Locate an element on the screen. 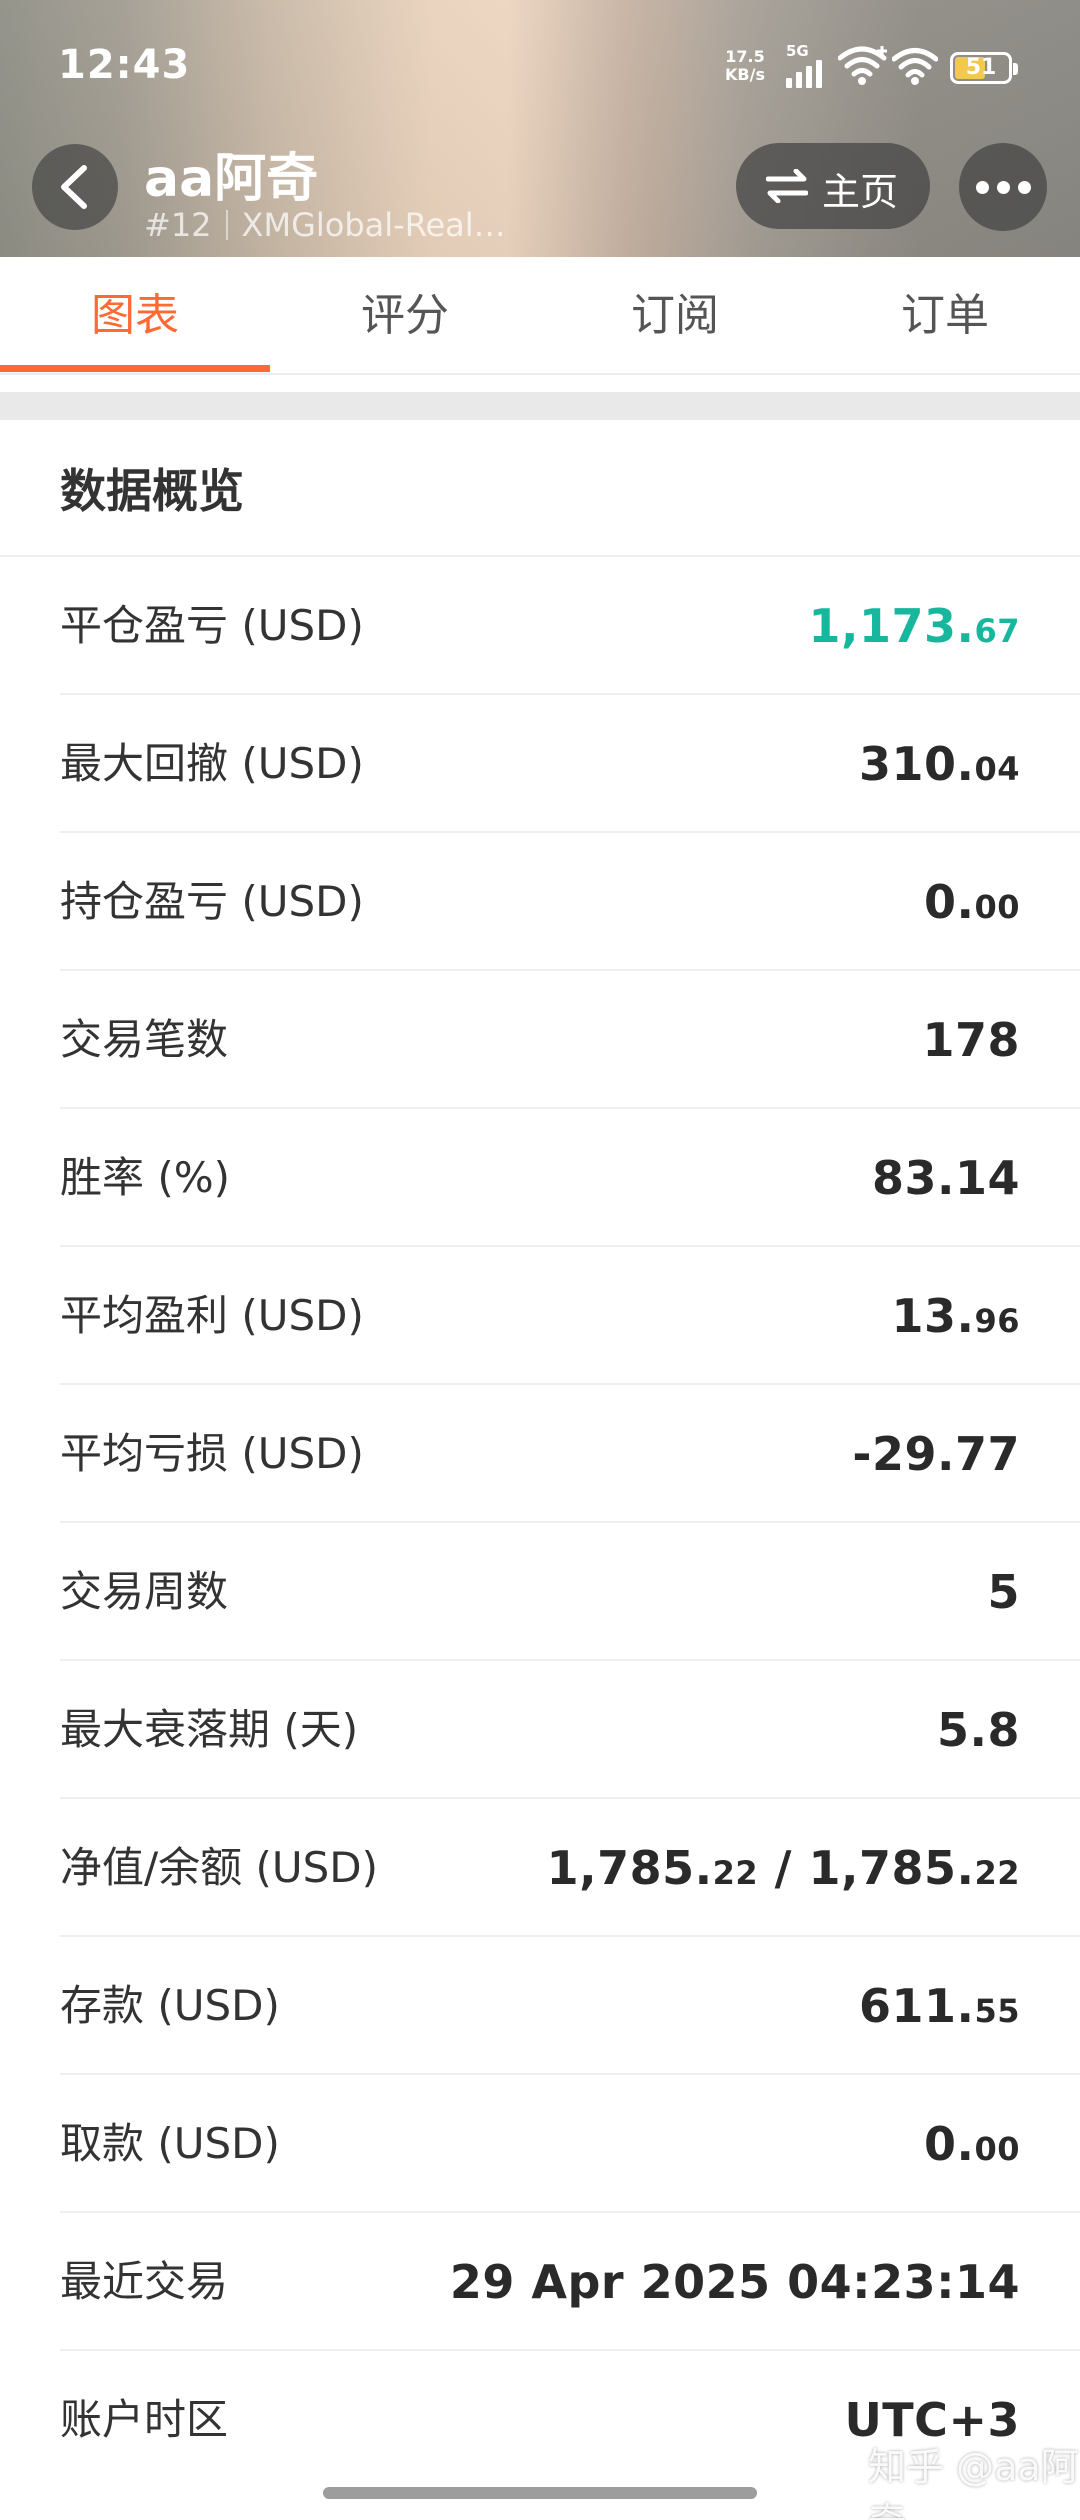 Image resolution: width=1080 pixels, height=2520 pixels. chevron-left-icon is located at coordinates (74, 187).